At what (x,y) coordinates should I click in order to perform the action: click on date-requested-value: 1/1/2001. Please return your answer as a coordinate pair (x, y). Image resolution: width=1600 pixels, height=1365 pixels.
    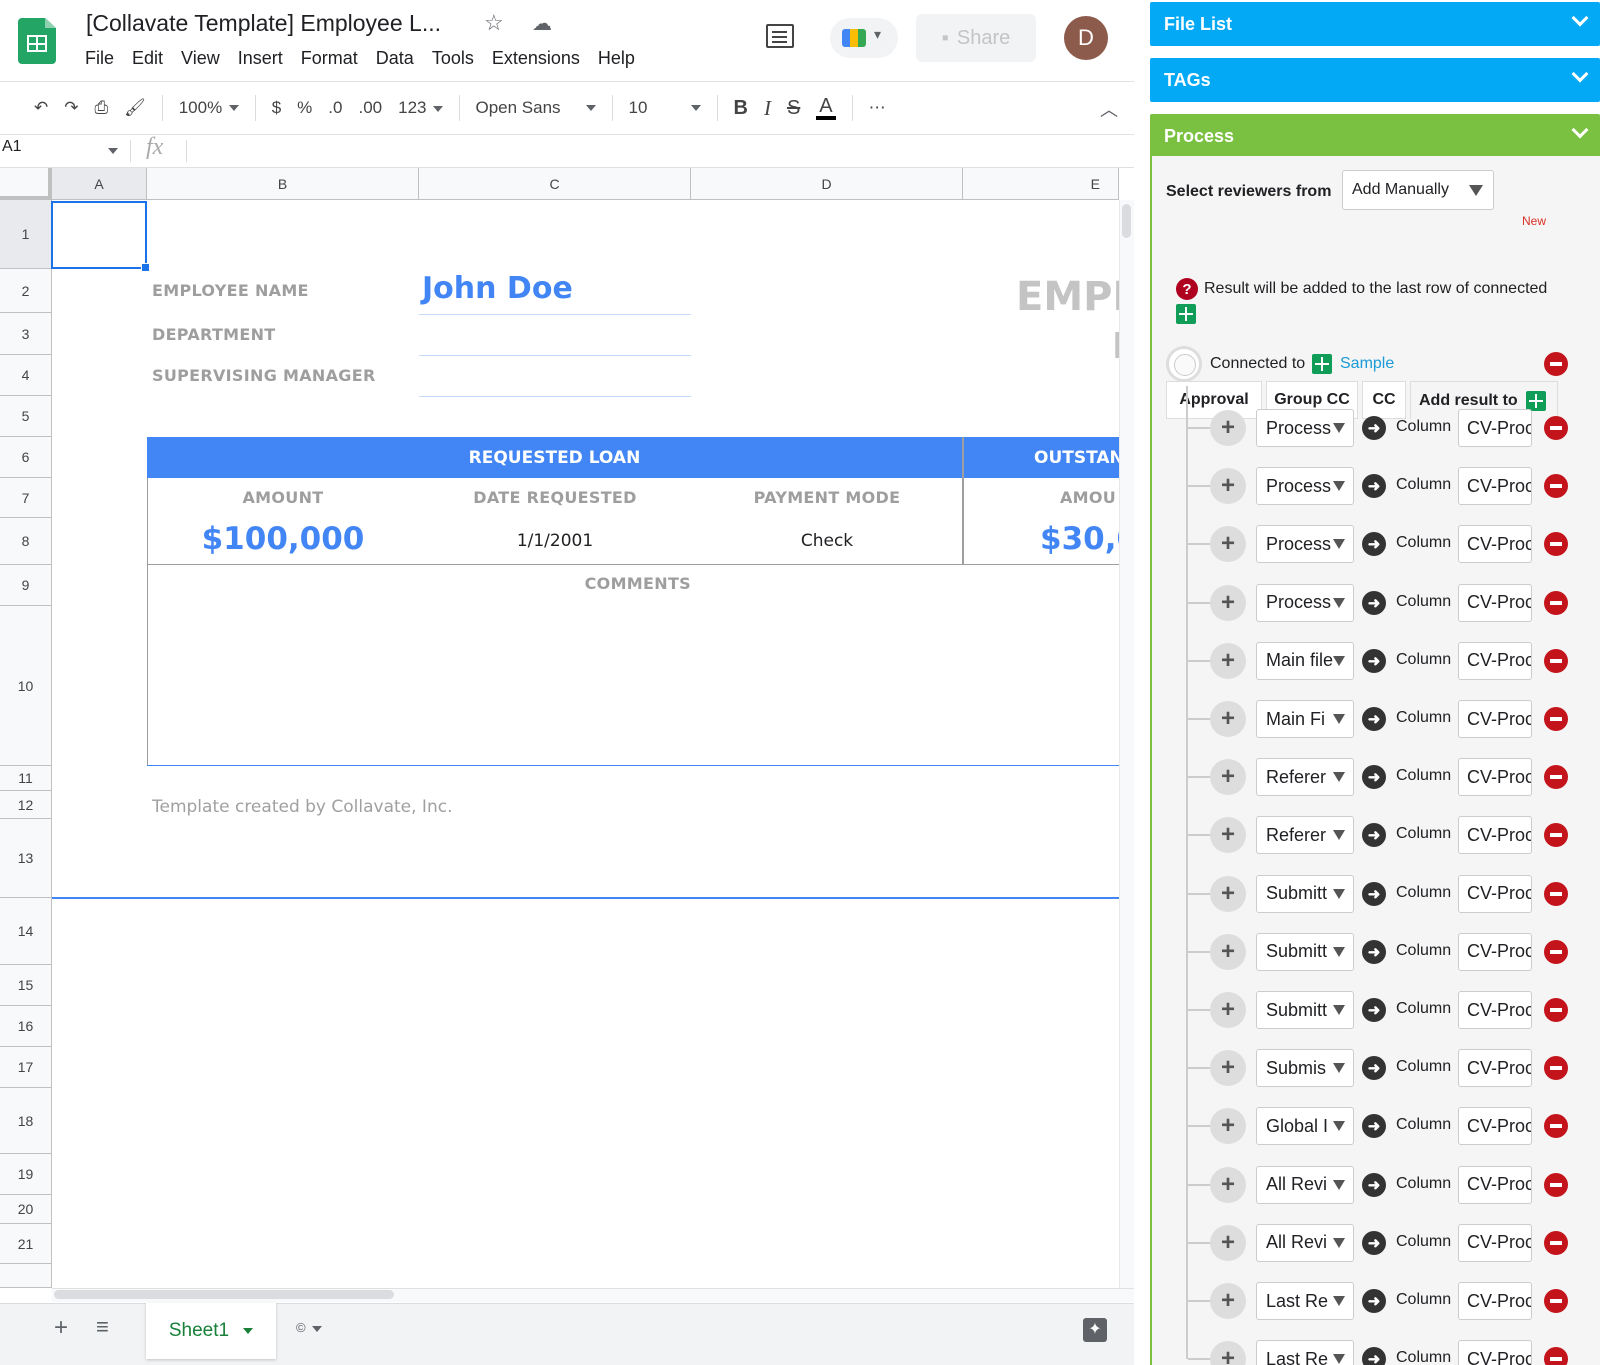
    Looking at the image, I should click on (555, 541).